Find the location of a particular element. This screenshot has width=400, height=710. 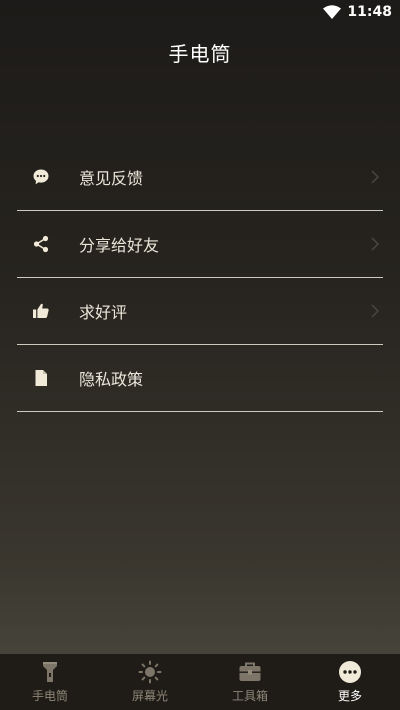

menu-item-label: 分享给好友 is located at coordinates (119, 245).